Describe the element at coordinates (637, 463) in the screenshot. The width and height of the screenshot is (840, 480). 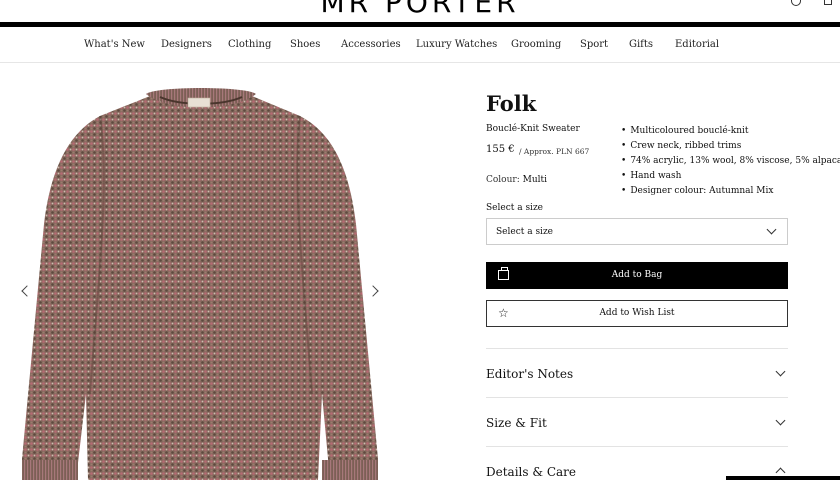
I see `accordion-details-care: Details & Care` at that location.